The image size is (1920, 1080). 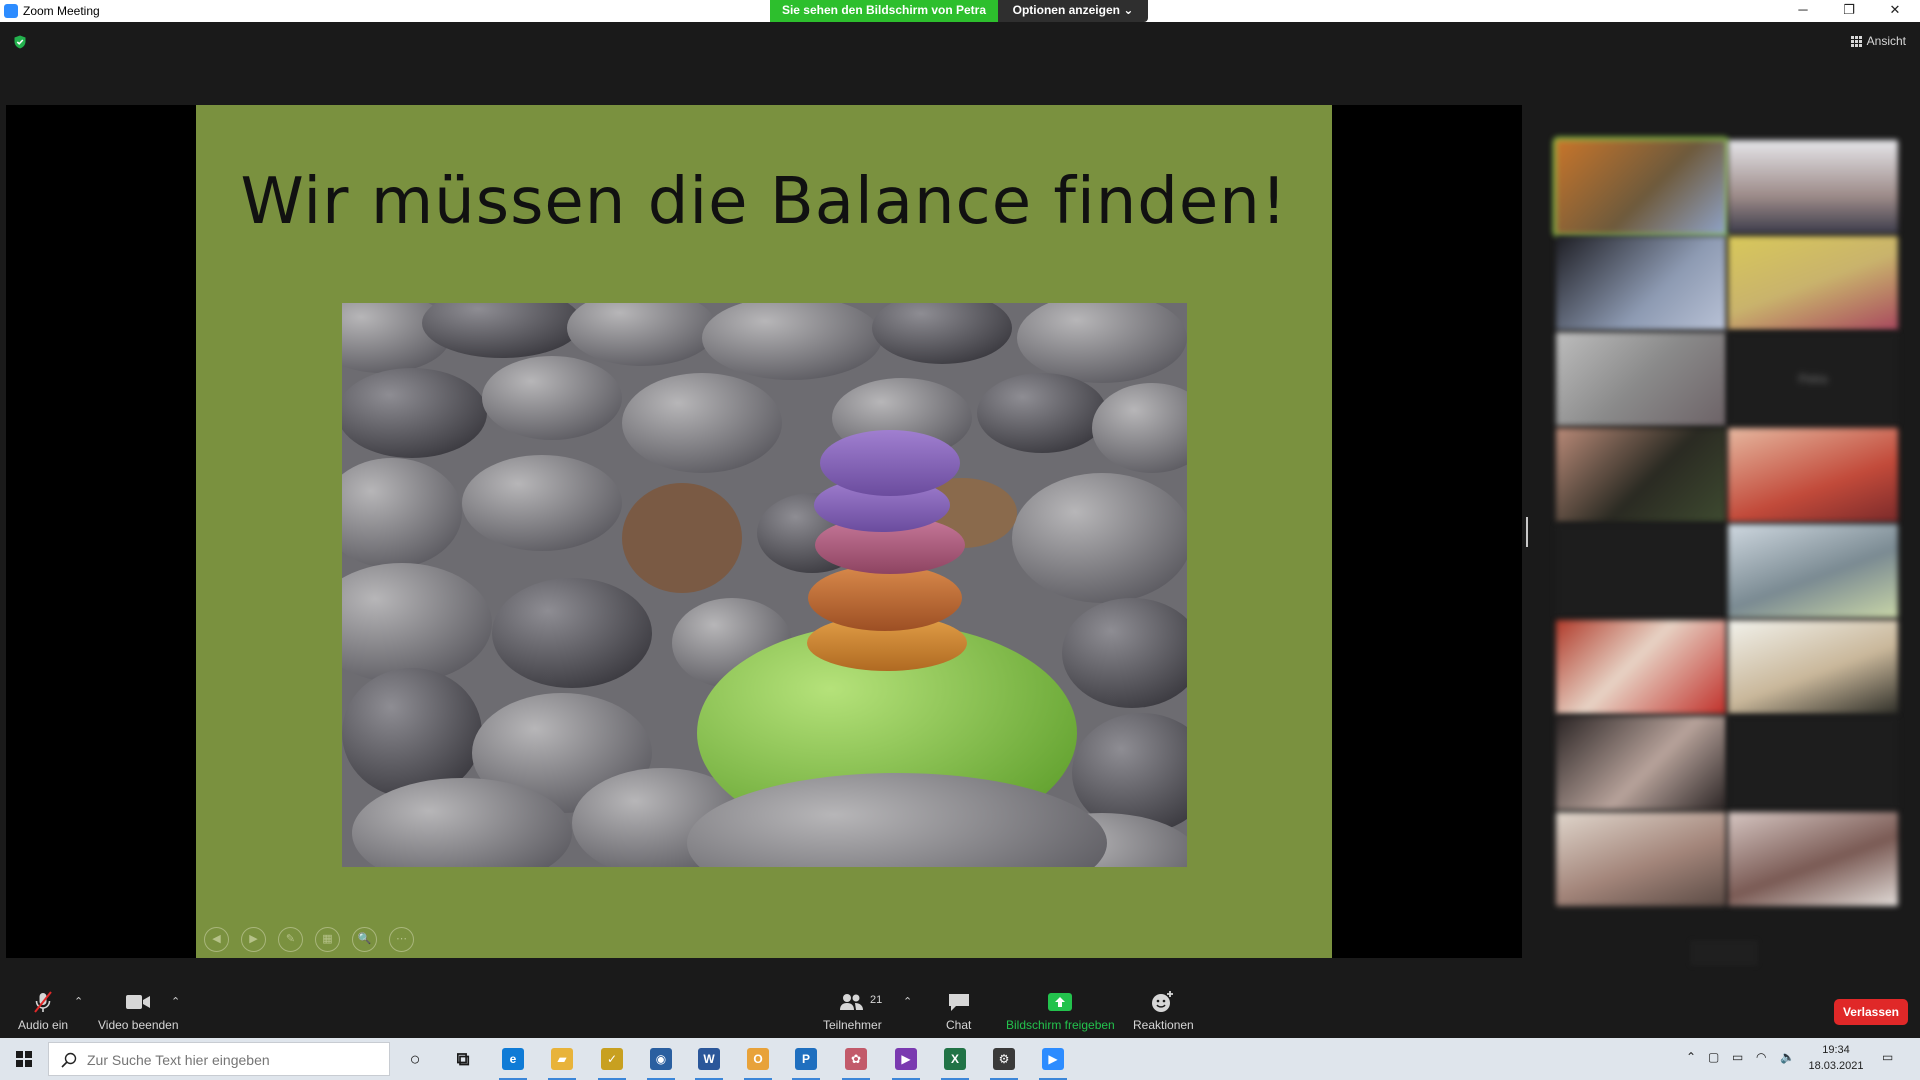 I want to click on audio-label: Audio ein, so click(x=43, y=1025).